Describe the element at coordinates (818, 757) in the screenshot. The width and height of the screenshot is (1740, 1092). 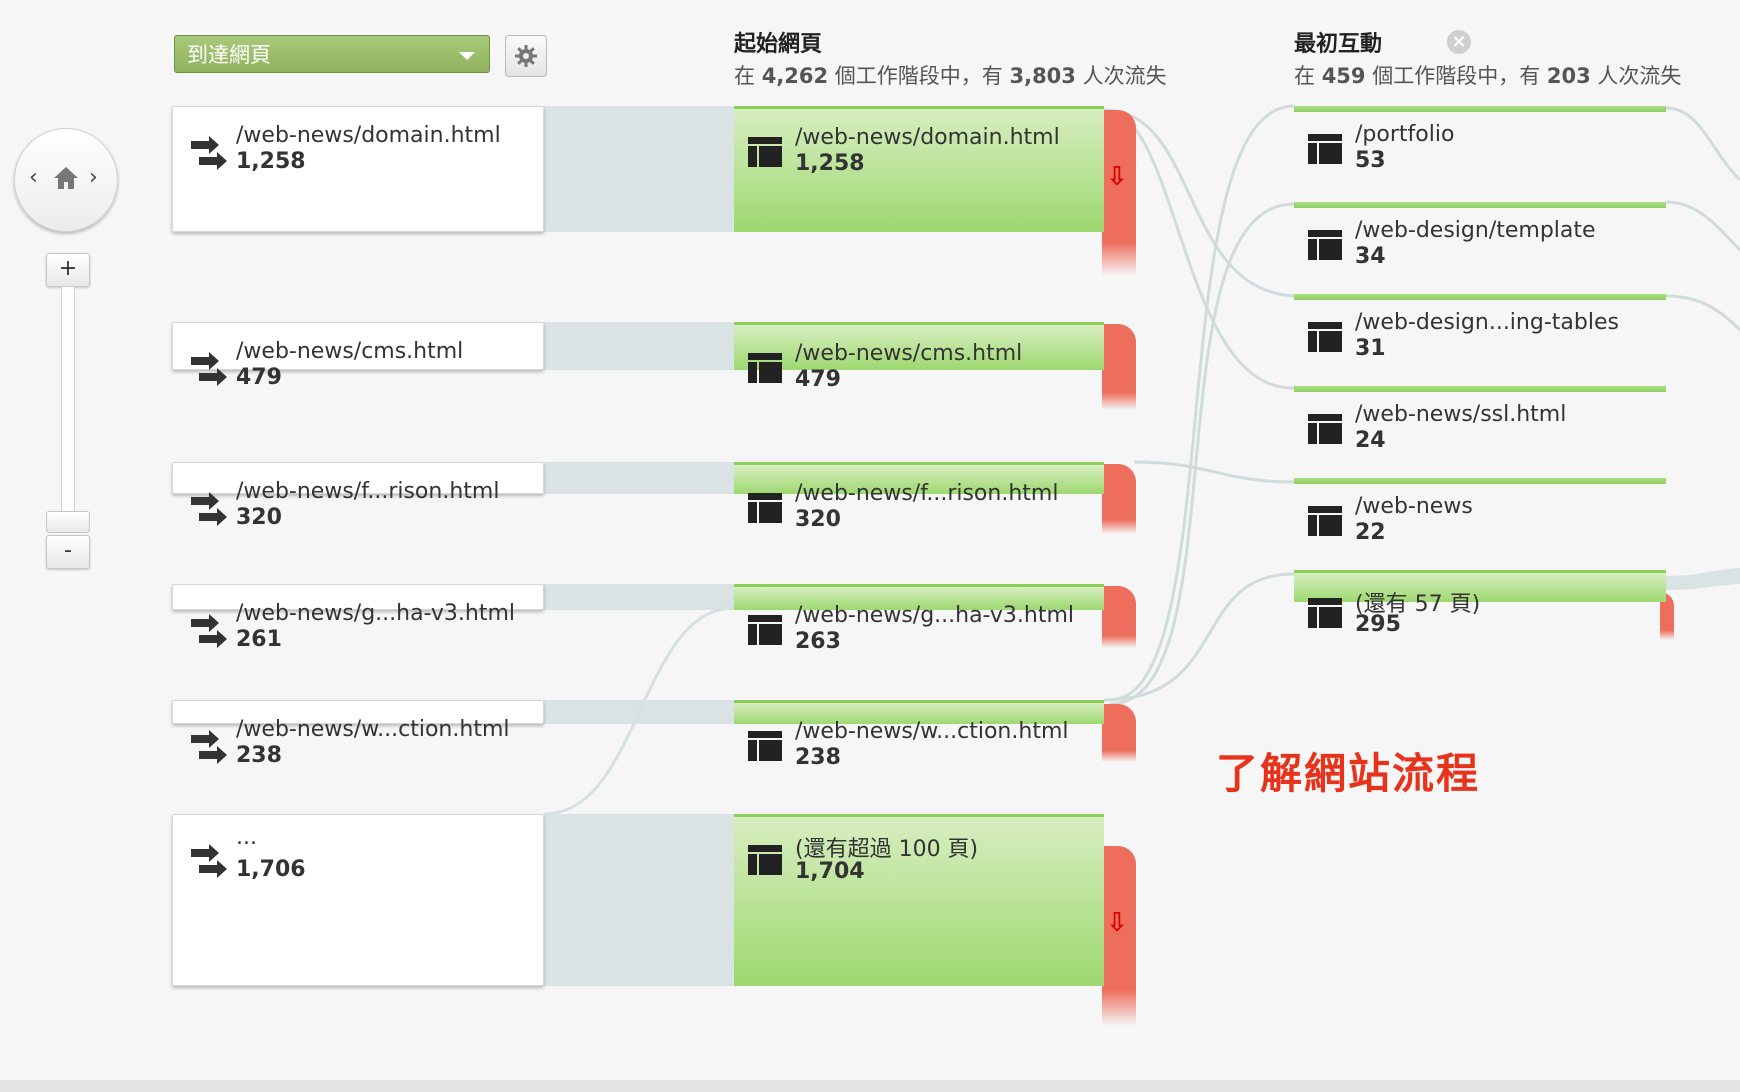
I see `node-count: 238` at that location.